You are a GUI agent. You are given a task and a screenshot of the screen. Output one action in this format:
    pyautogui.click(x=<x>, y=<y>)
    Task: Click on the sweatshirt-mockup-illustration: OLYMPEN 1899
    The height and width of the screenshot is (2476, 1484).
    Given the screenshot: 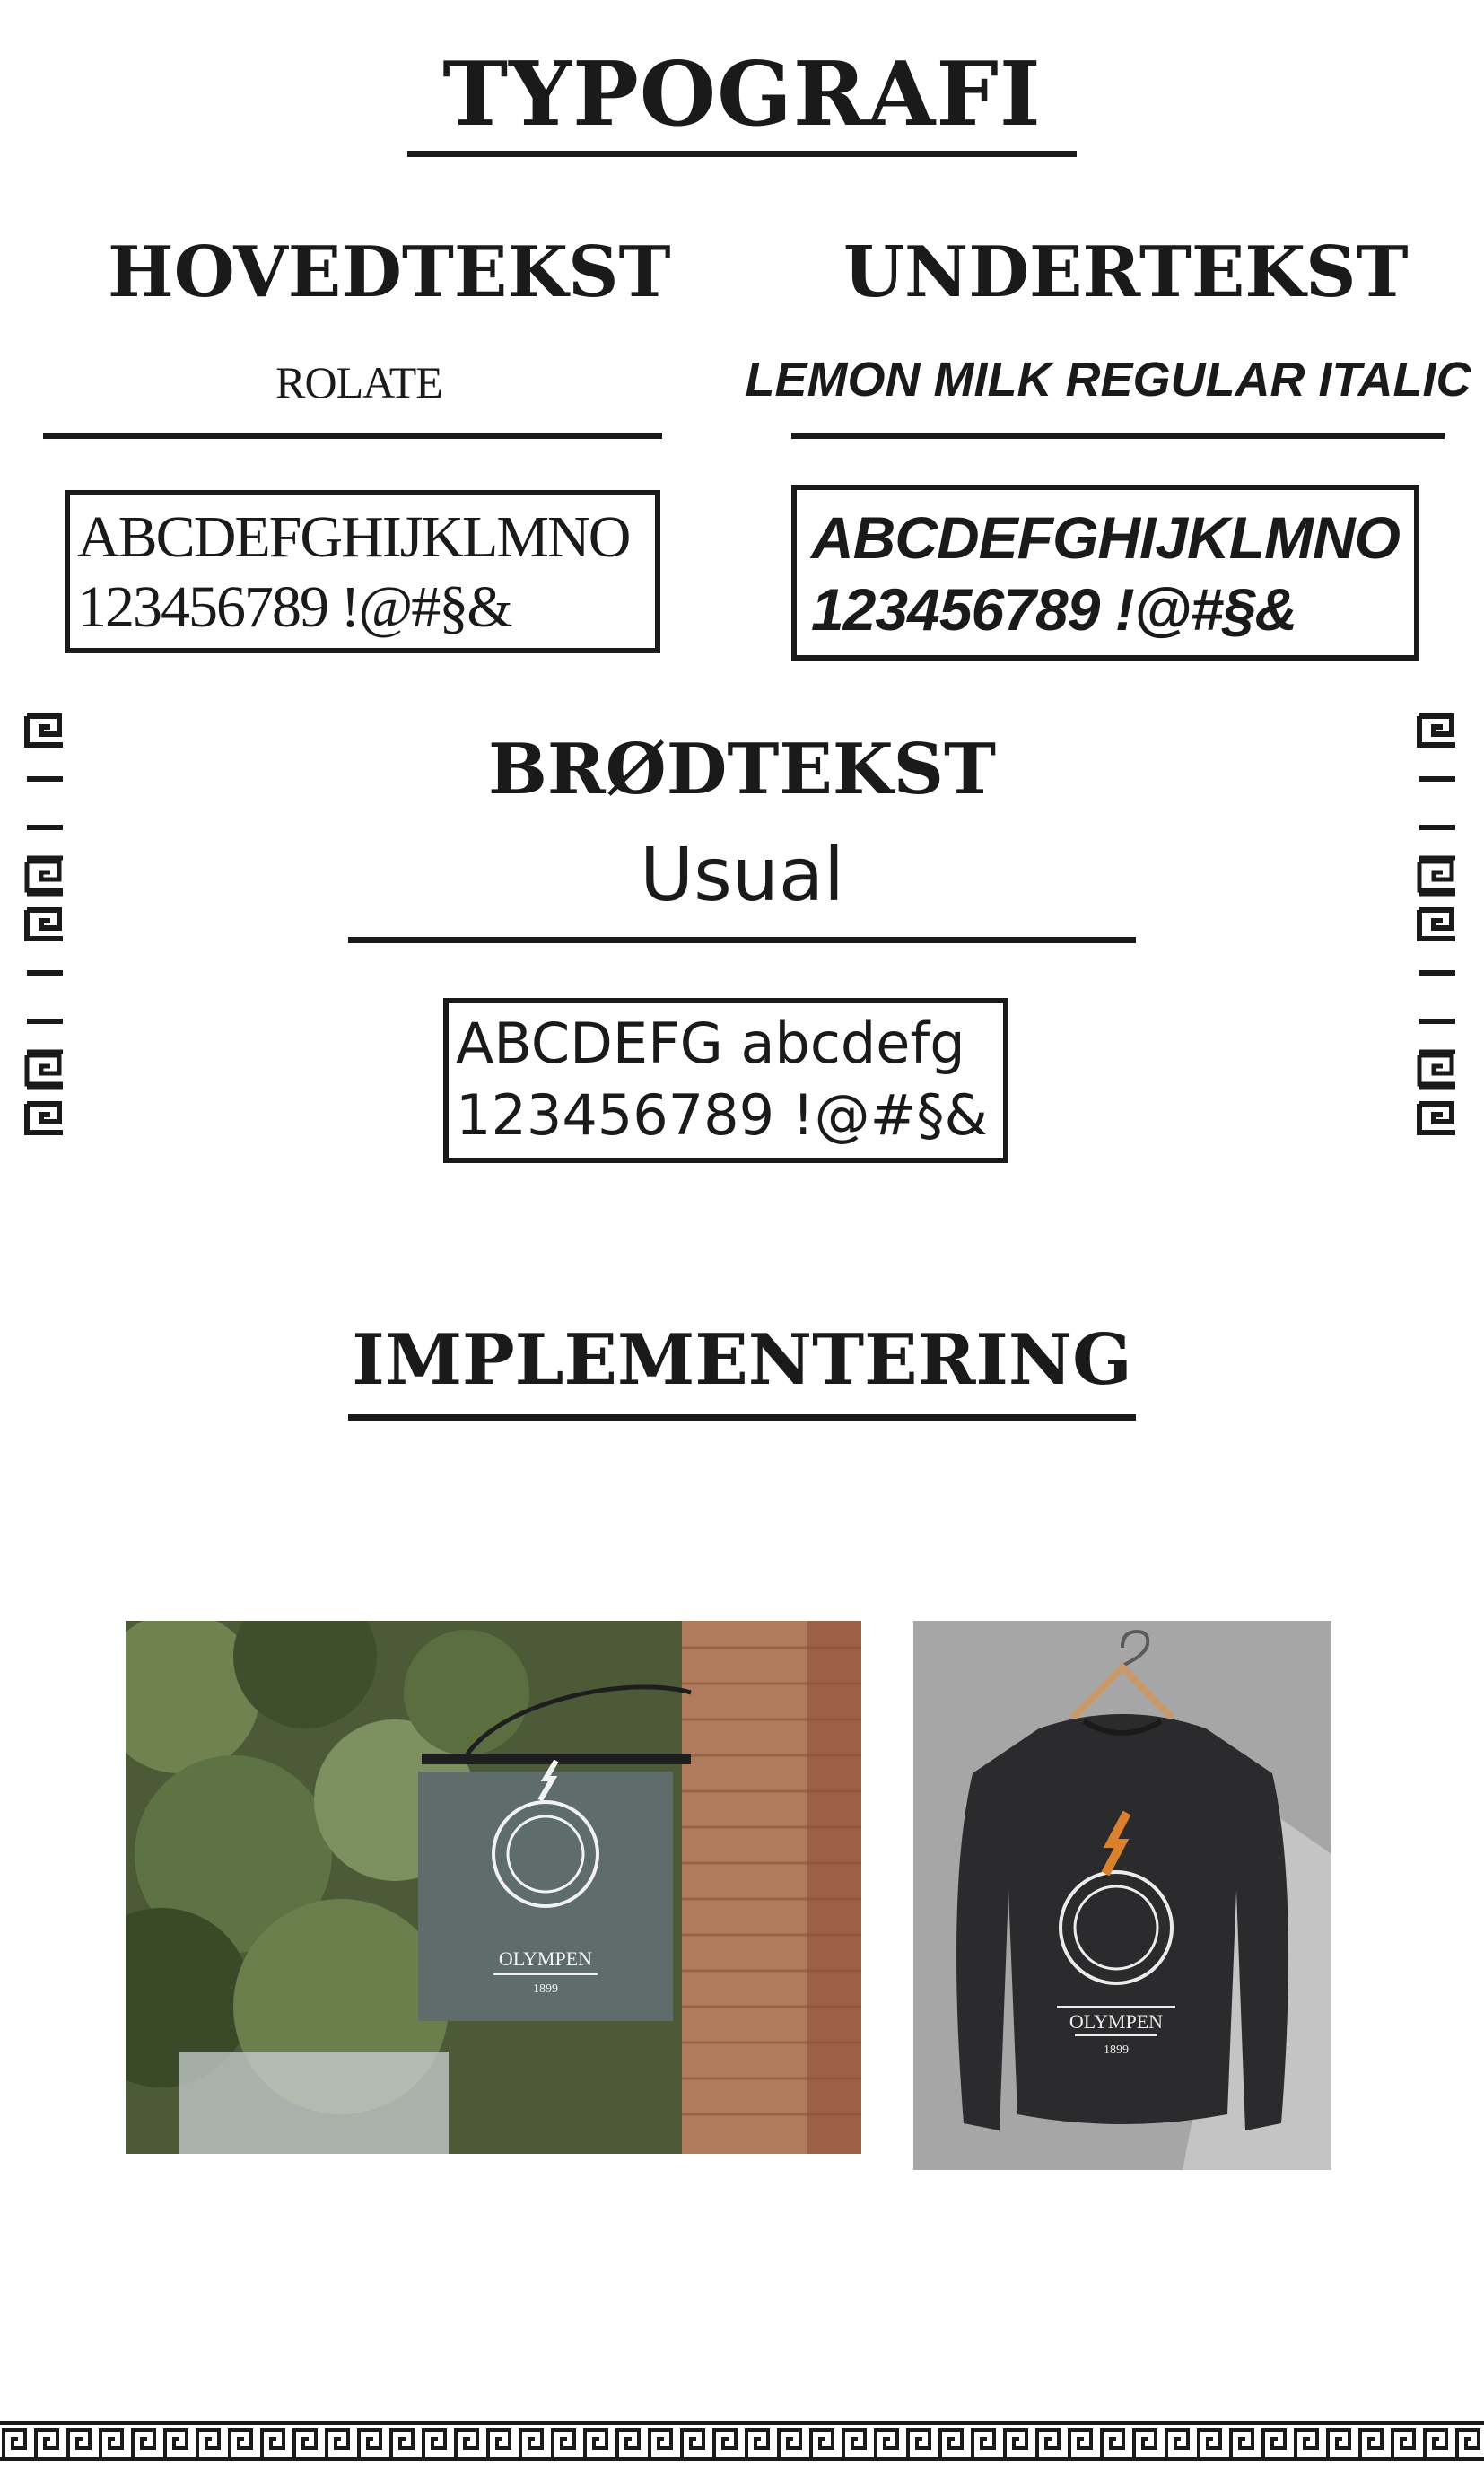 What is the action you would take?
    pyautogui.click(x=1122, y=1895)
    